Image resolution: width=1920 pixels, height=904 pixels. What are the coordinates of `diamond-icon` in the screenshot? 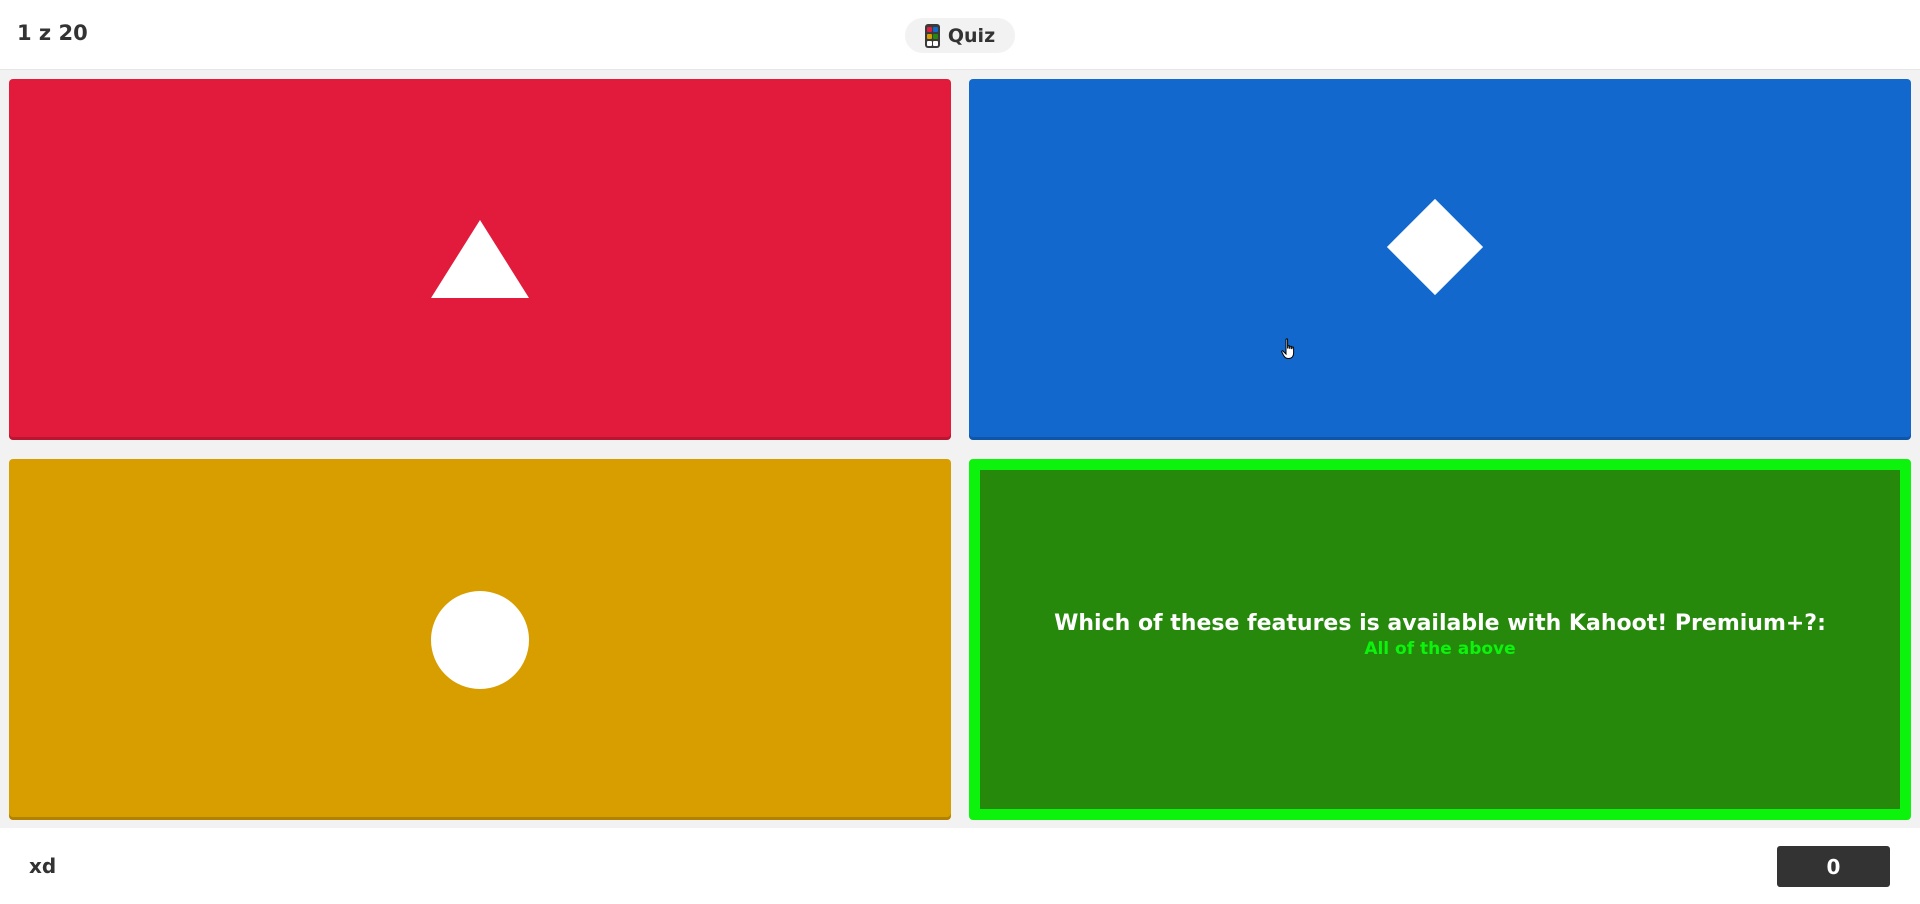 It's located at (1435, 247).